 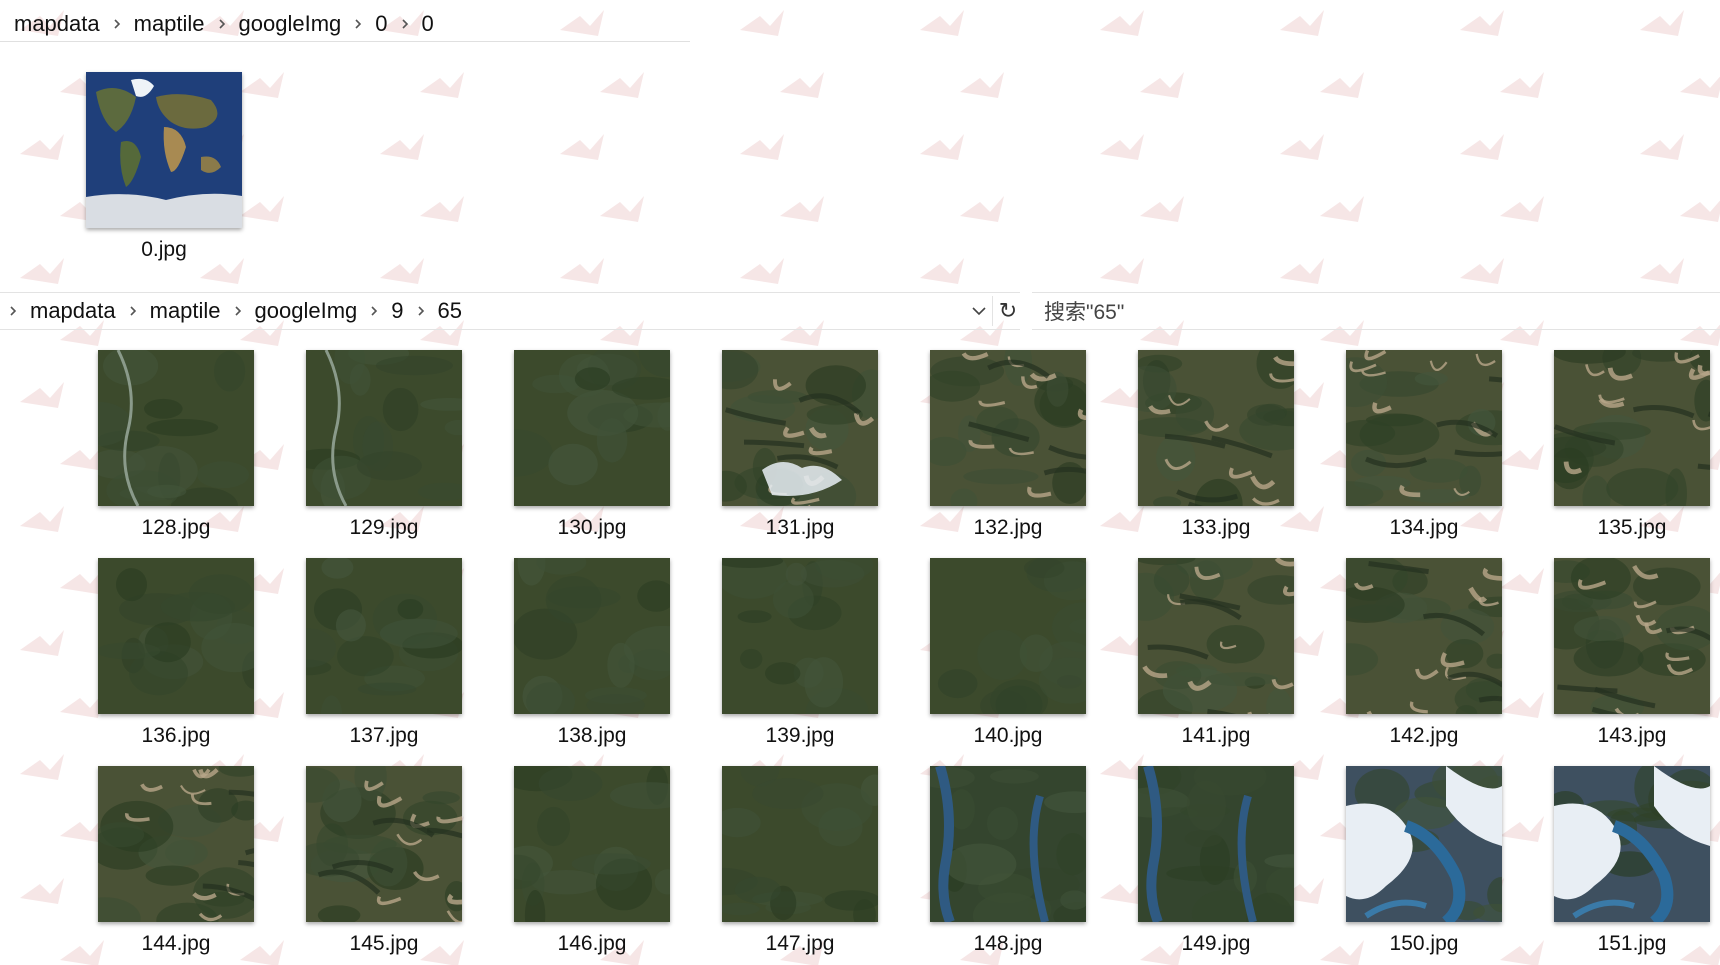 What do you see at coordinates (592, 445) in the screenshot?
I see `file-item: 130.jpg` at bounding box center [592, 445].